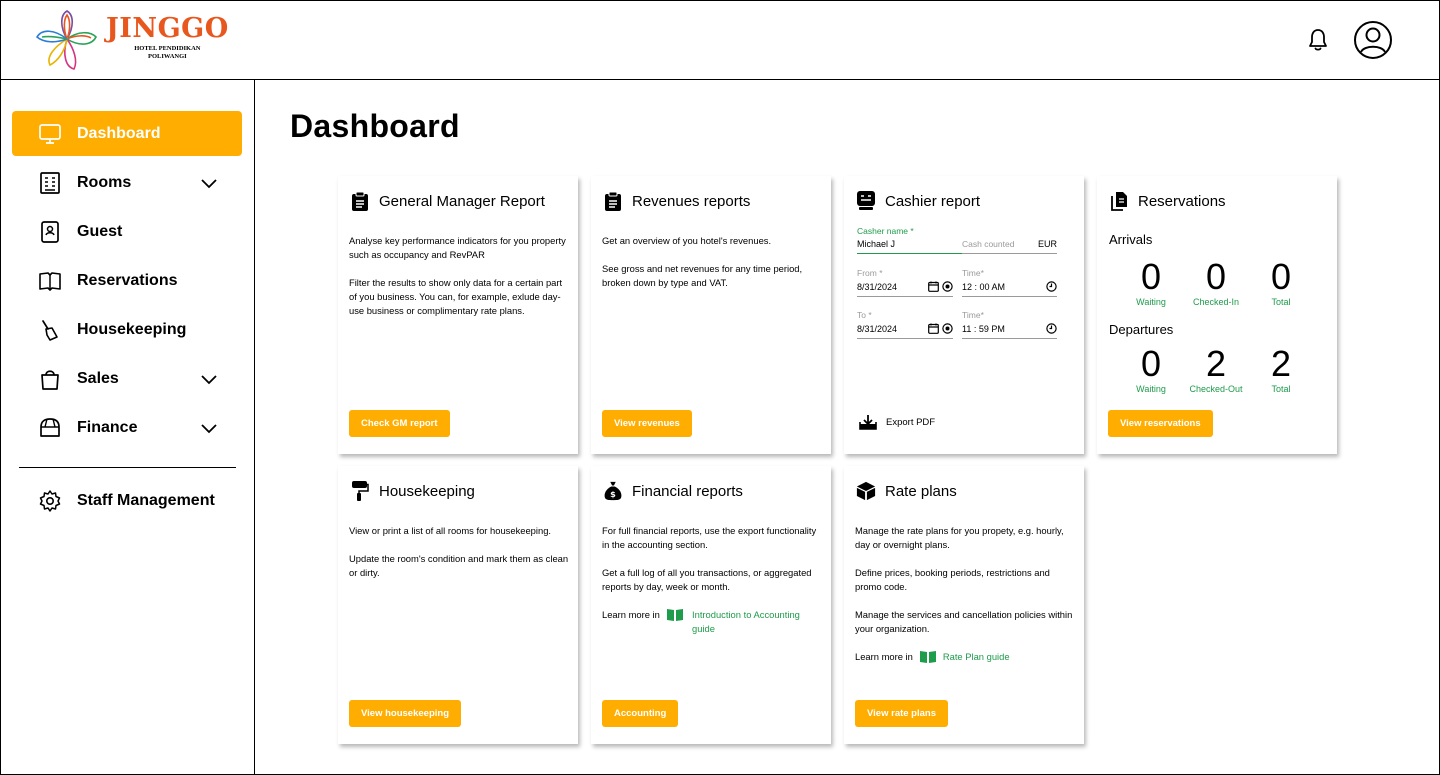  What do you see at coordinates (913, 240) in the screenshot?
I see `casher-name-field: Casher name * Michael J` at bounding box center [913, 240].